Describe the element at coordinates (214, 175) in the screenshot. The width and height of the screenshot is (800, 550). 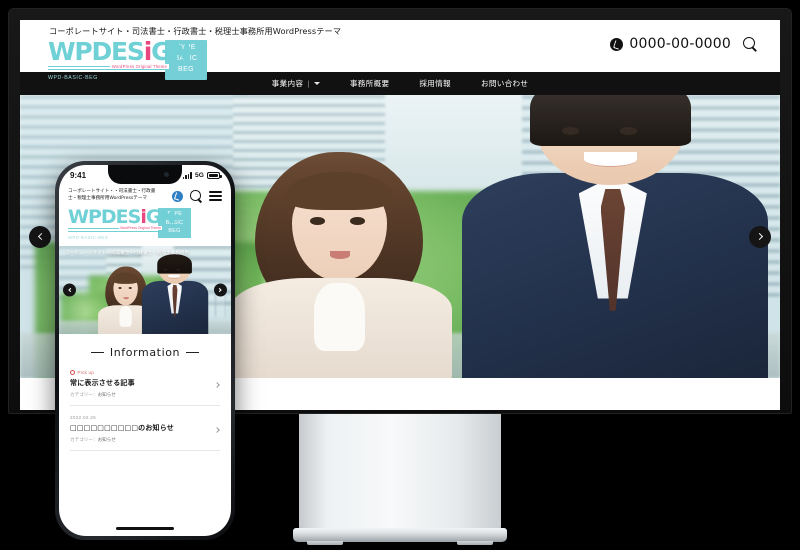
I see `battery-icon` at that location.